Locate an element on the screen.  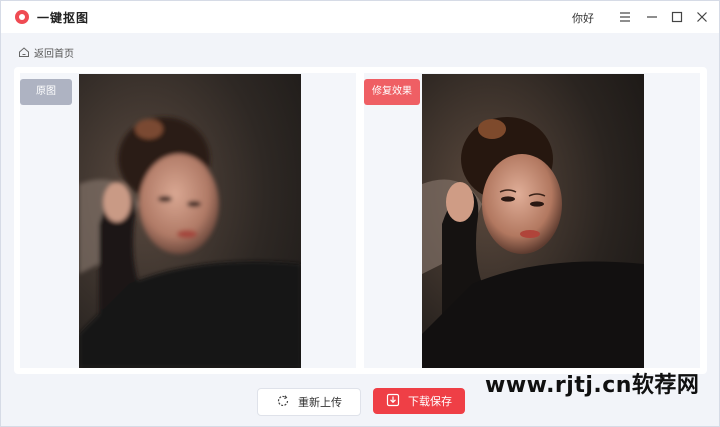
home-icon is located at coordinates (24, 52).